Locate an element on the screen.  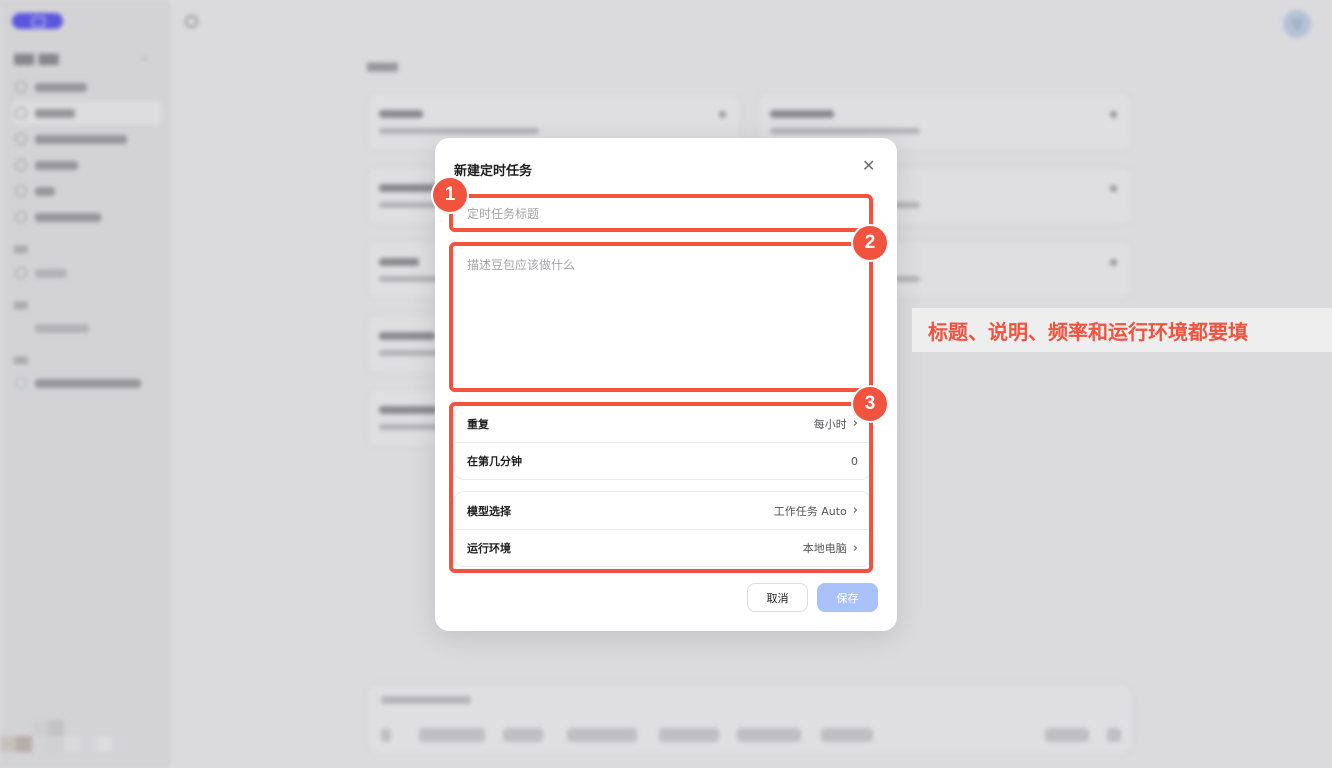
minute-setting-row: 在第几分钟 0 is located at coordinates (662, 460).